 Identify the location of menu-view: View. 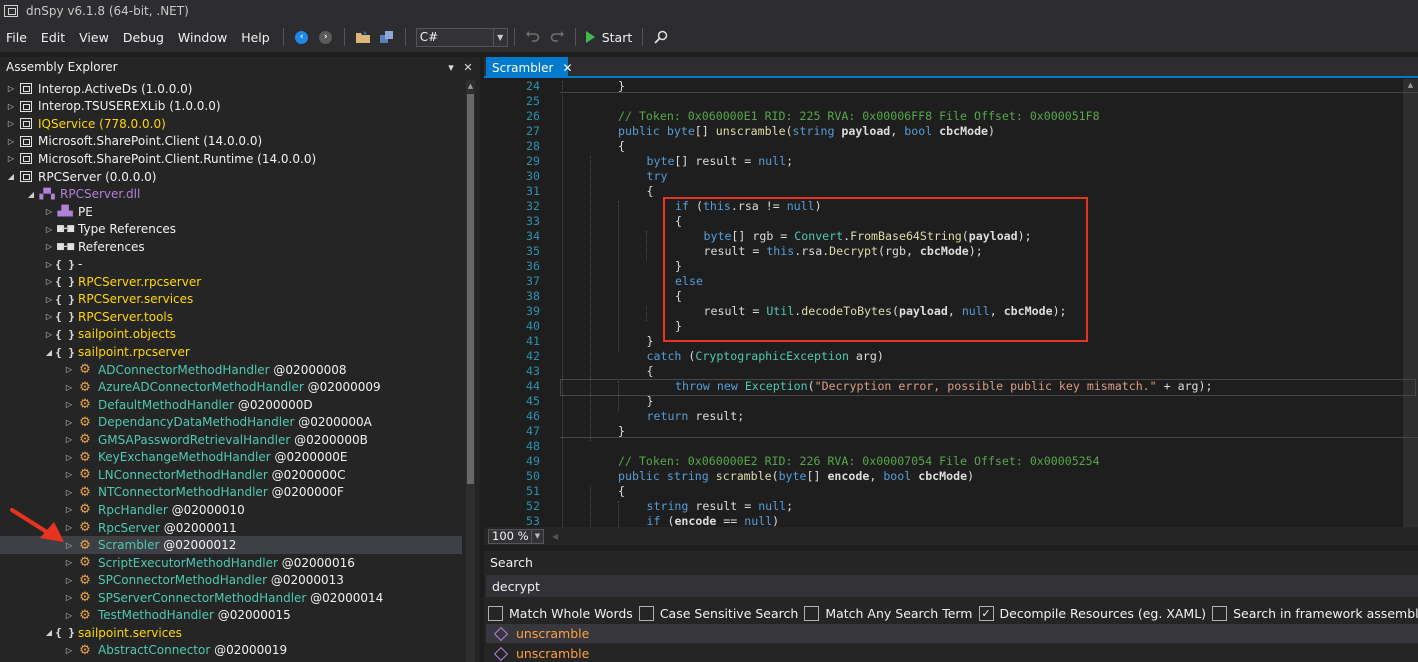
(94, 37).